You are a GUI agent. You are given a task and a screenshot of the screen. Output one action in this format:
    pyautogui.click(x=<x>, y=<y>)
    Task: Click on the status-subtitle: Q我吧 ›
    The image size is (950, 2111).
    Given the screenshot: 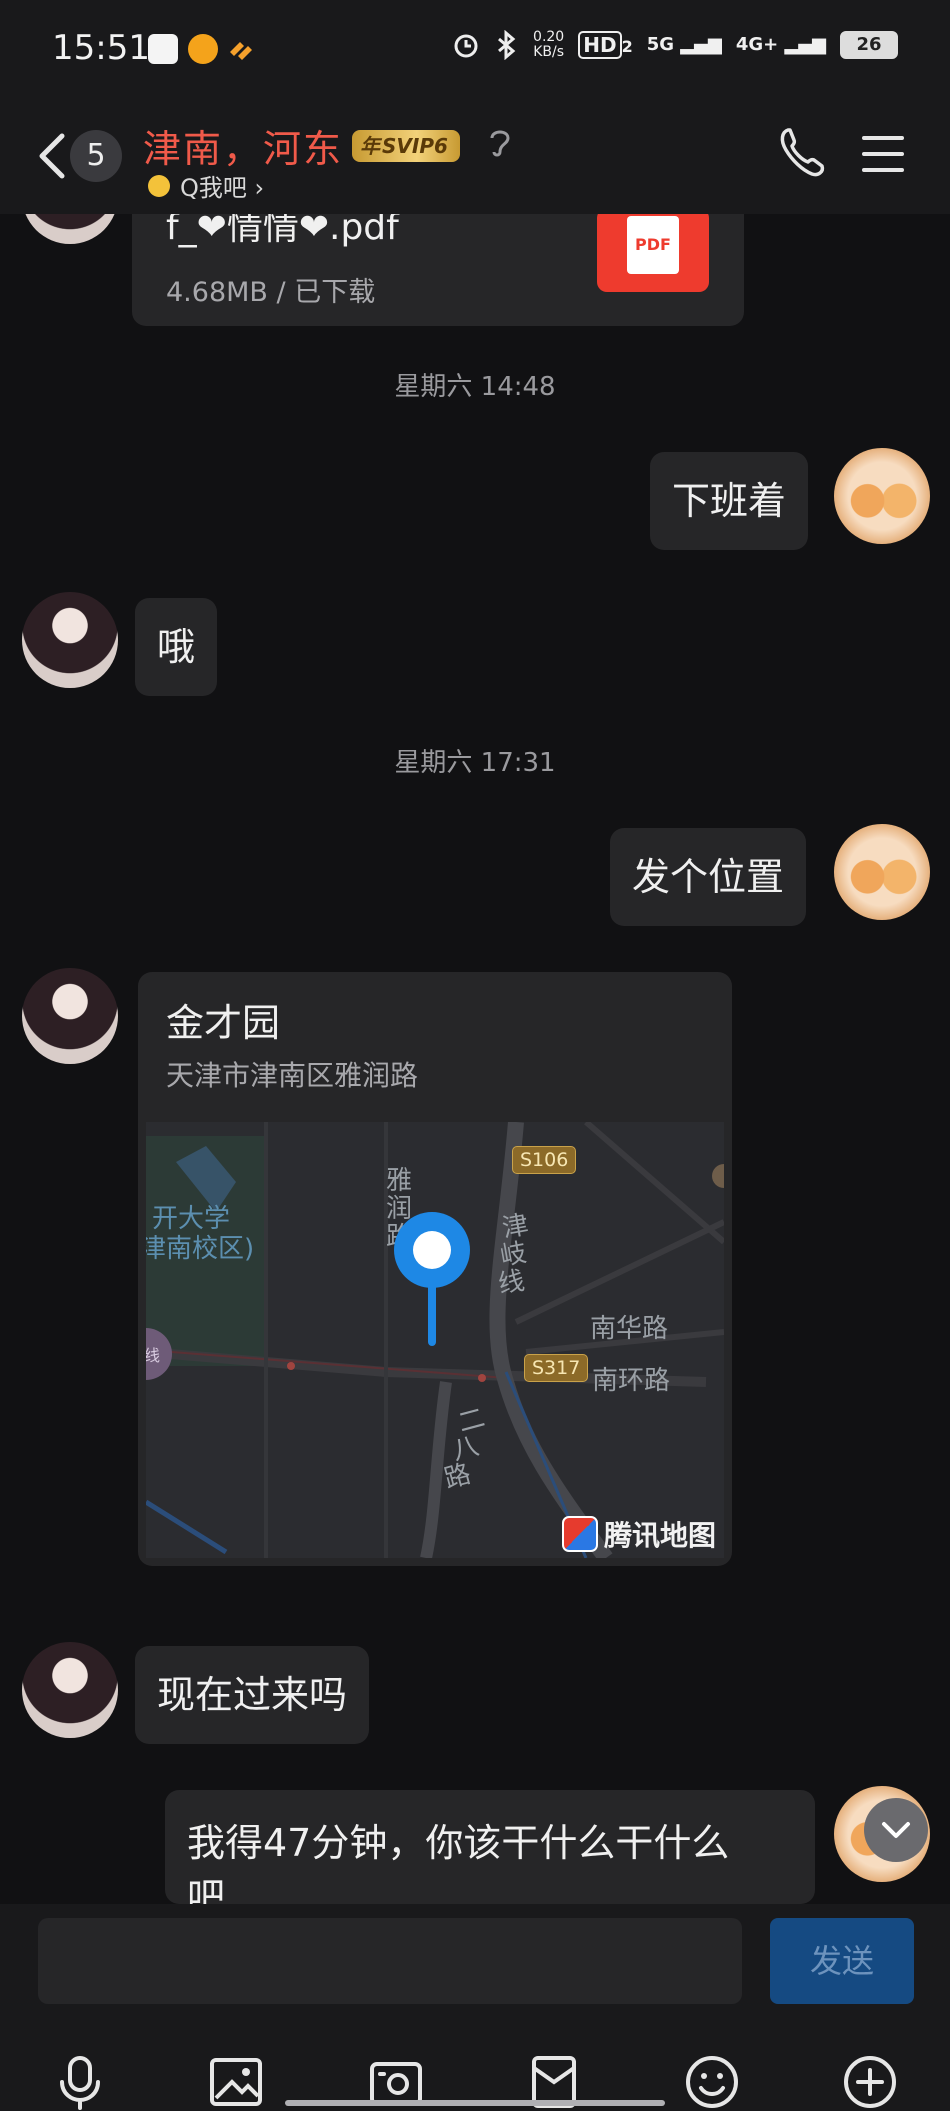 What is the action you would take?
    pyautogui.click(x=206, y=185)
    